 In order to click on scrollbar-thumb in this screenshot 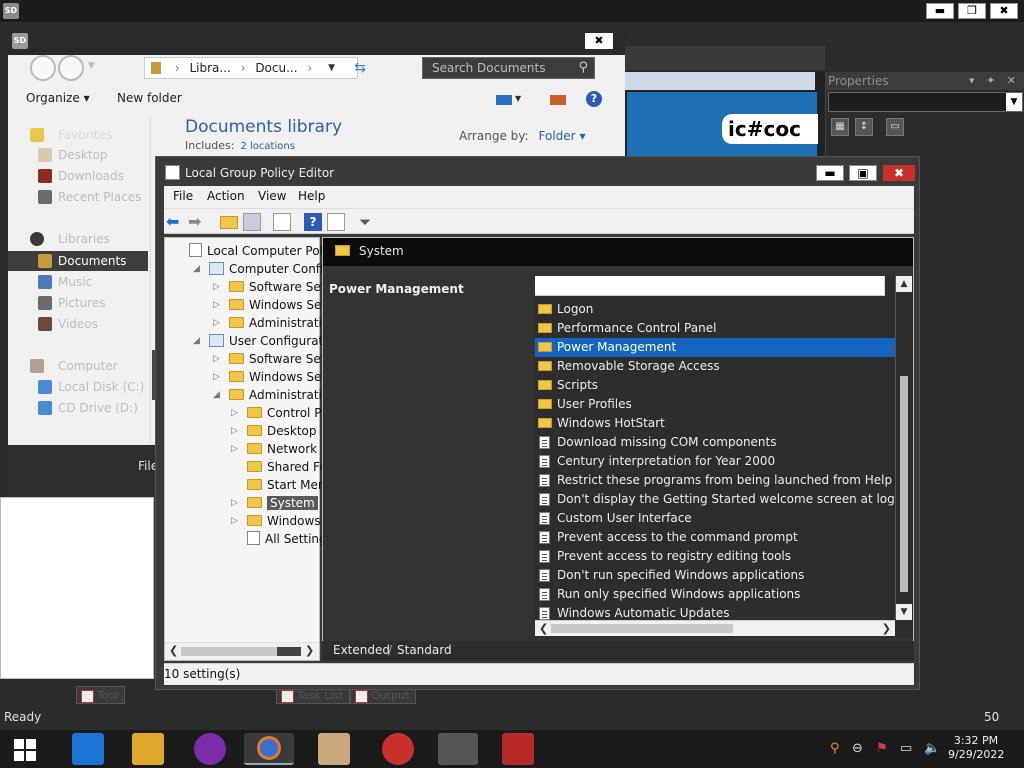, I will do `click(904, 484)`.